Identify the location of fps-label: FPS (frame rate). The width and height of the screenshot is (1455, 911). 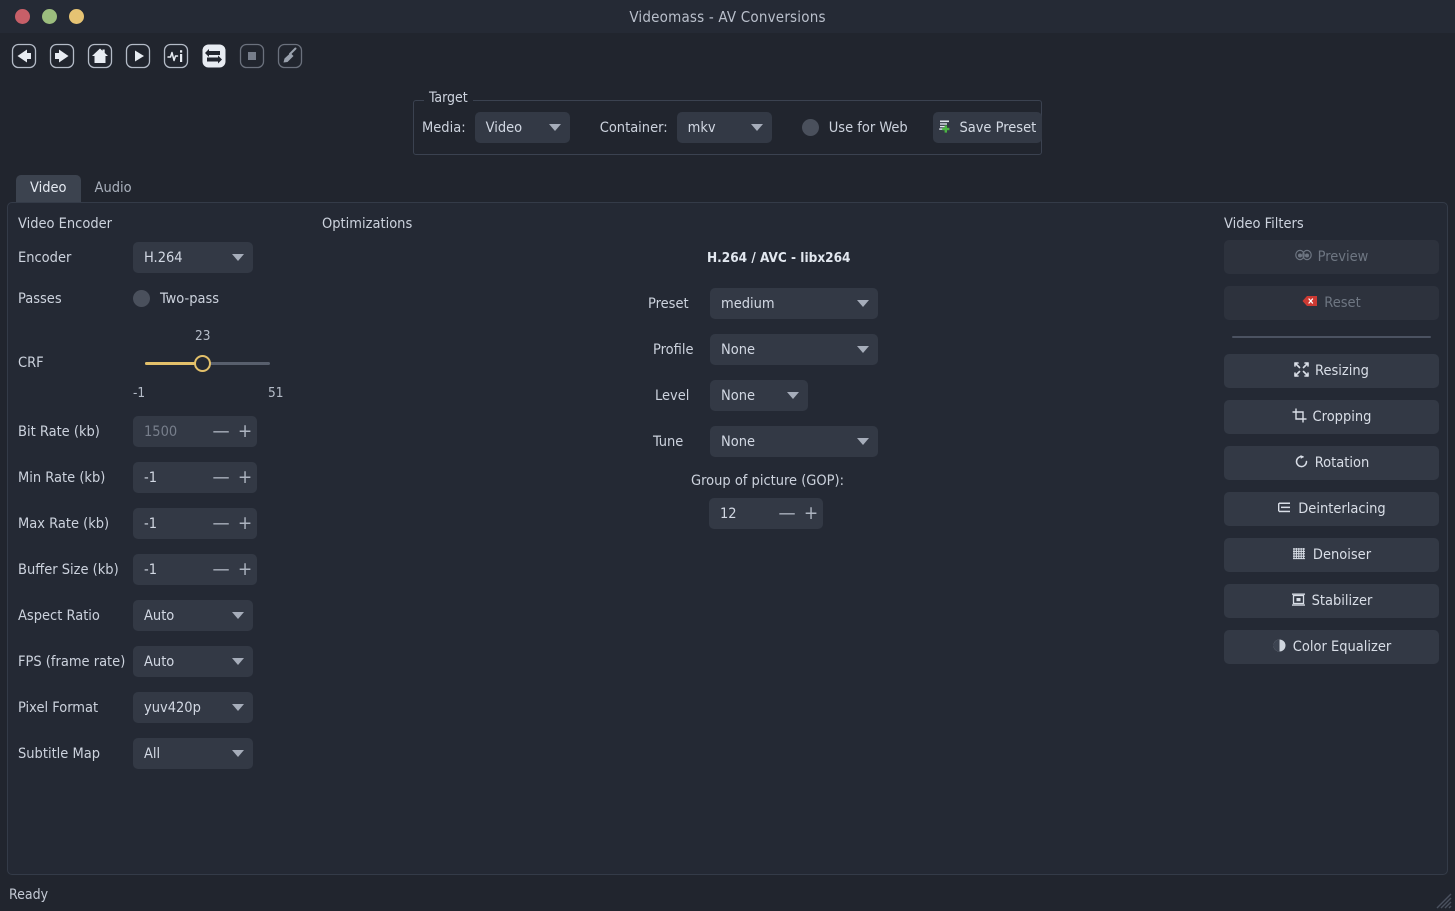
(72, 661).